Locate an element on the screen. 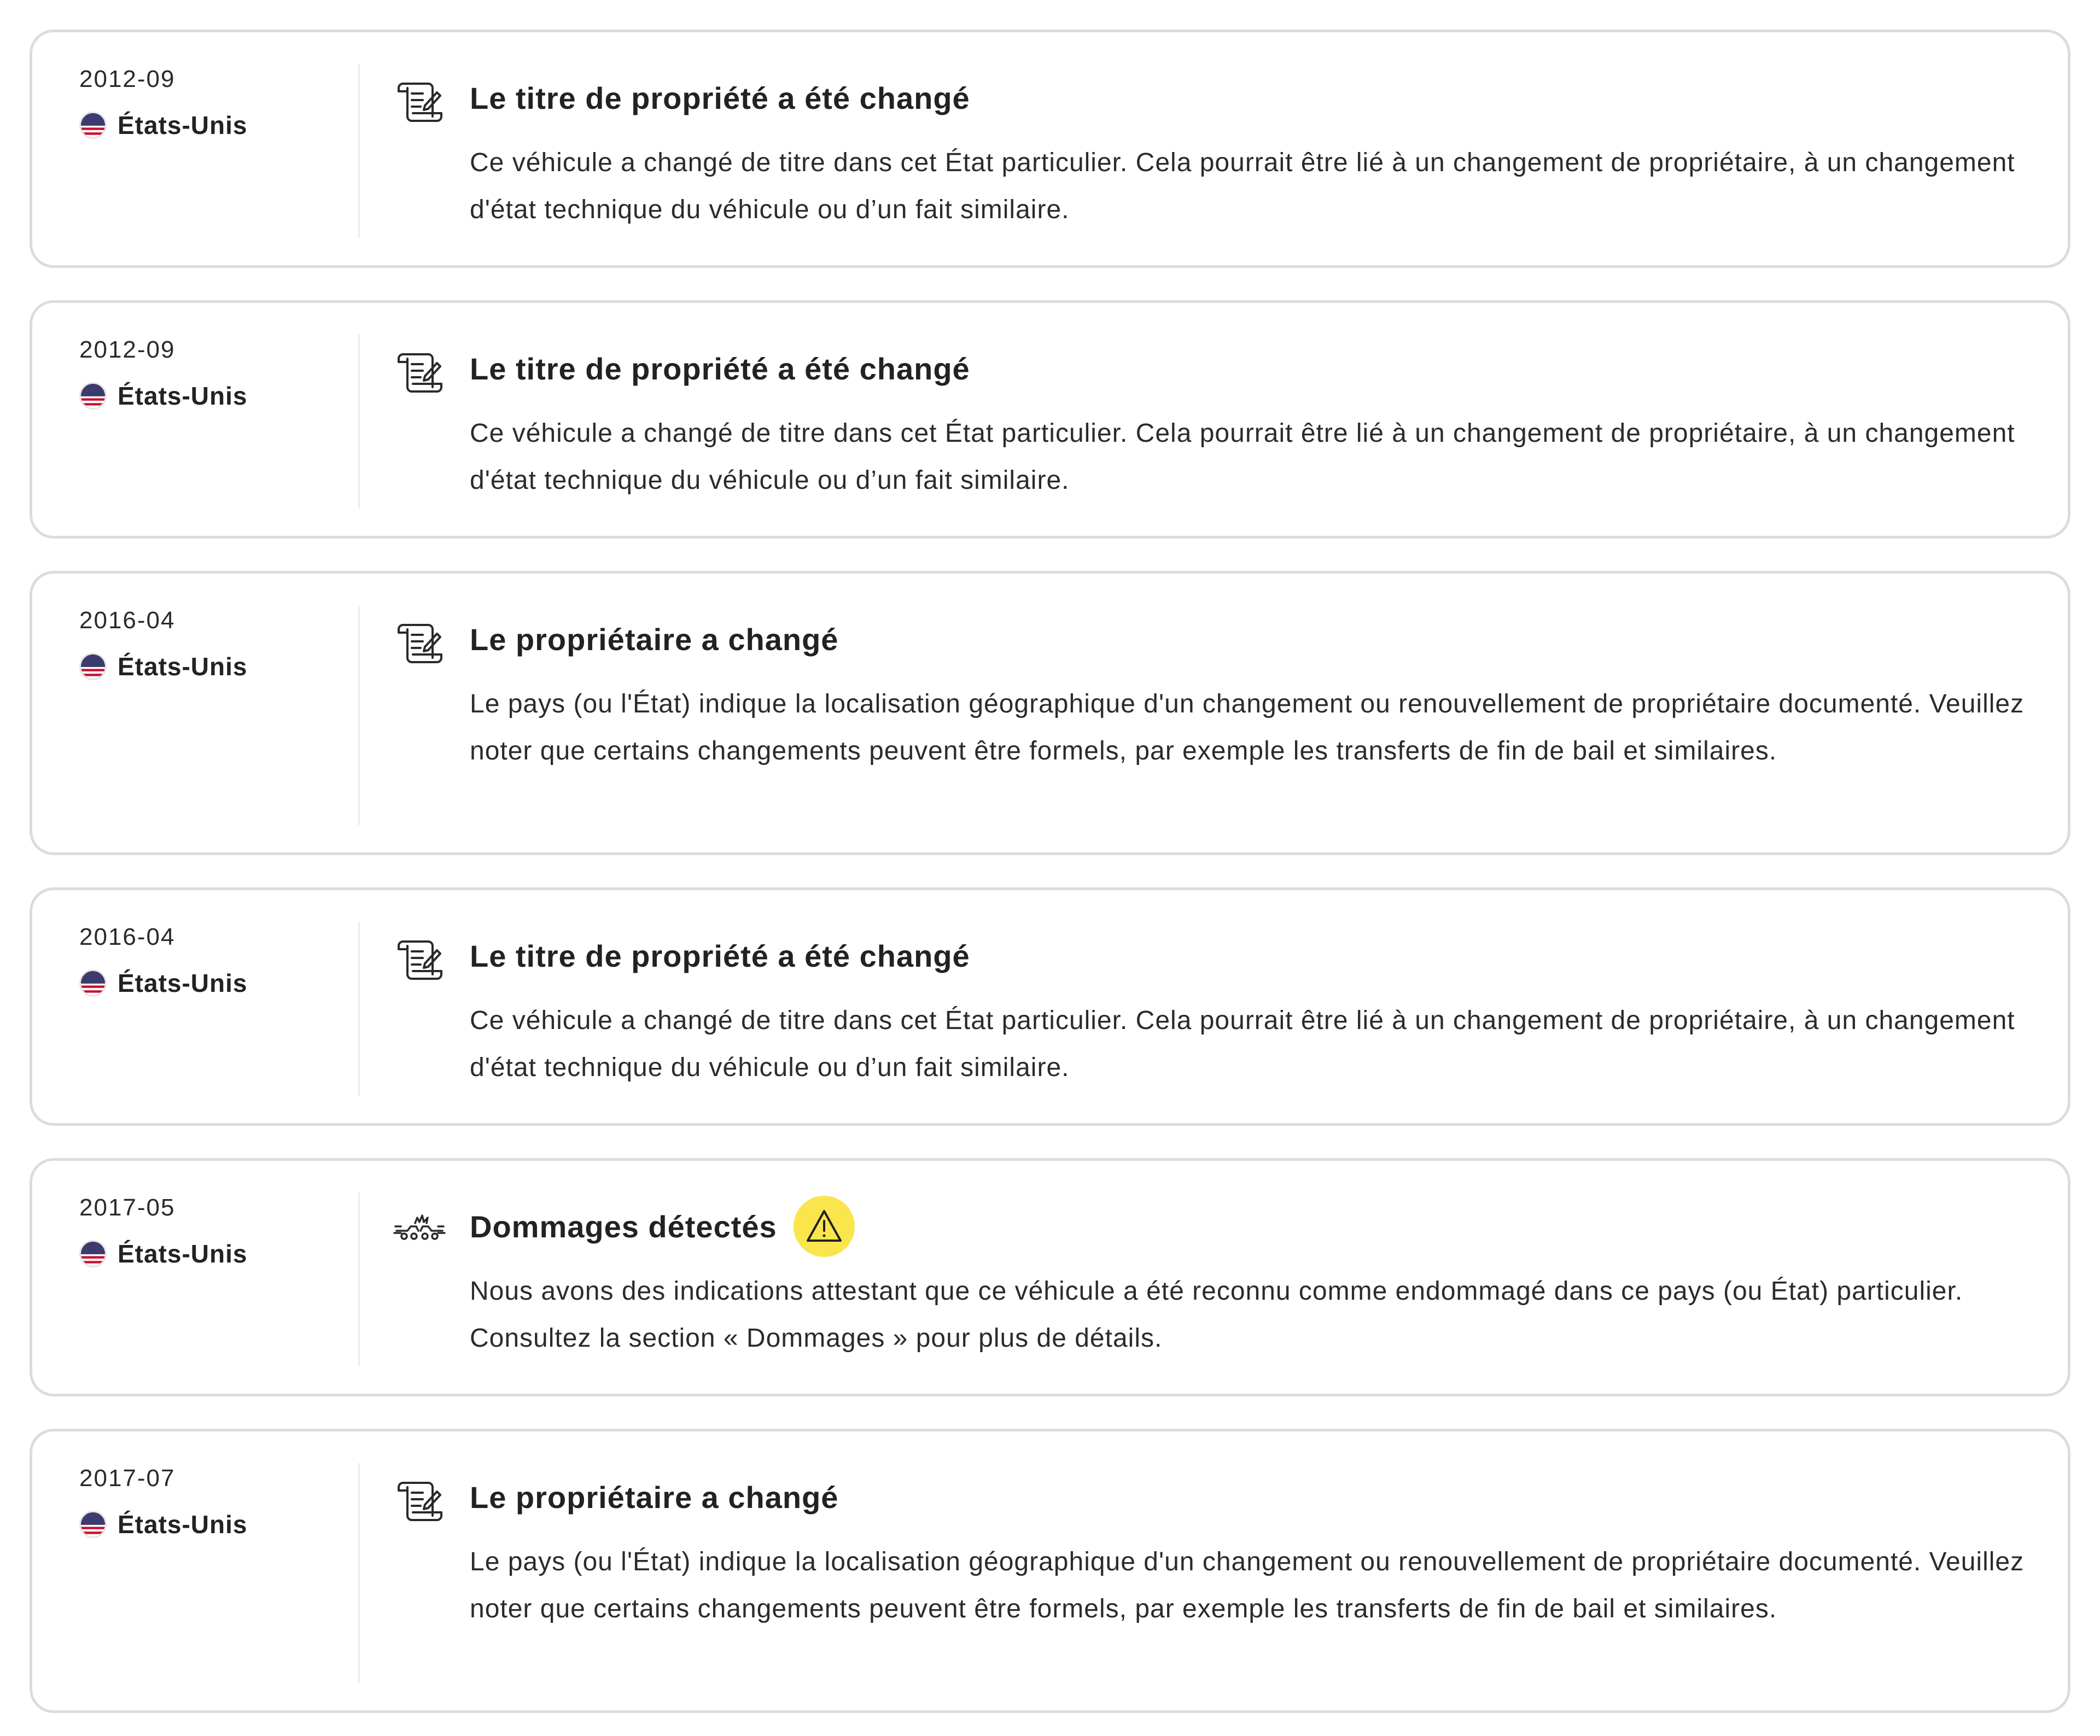 The width and height of the screenshot is (2100, 1736). event-title: Dommages détectés is located at coordinates (623, 1226).